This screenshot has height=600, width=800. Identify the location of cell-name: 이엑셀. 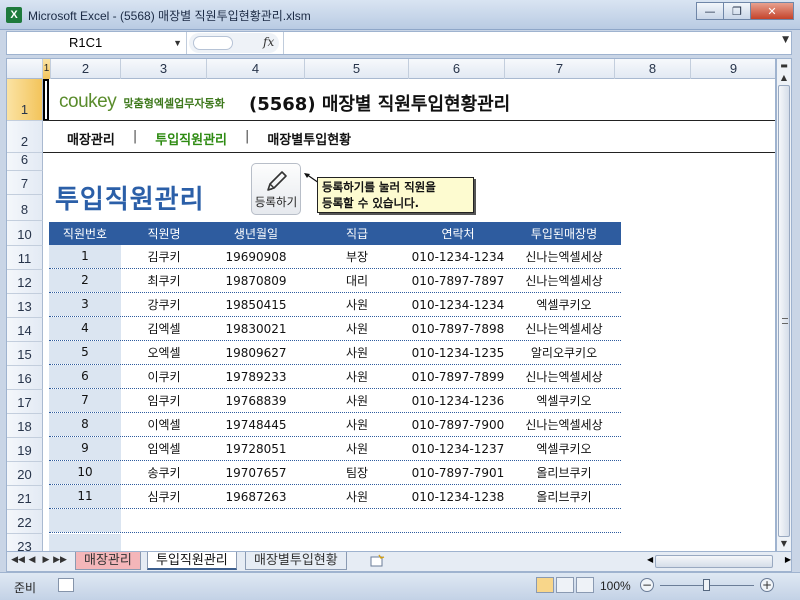
(164, 424).